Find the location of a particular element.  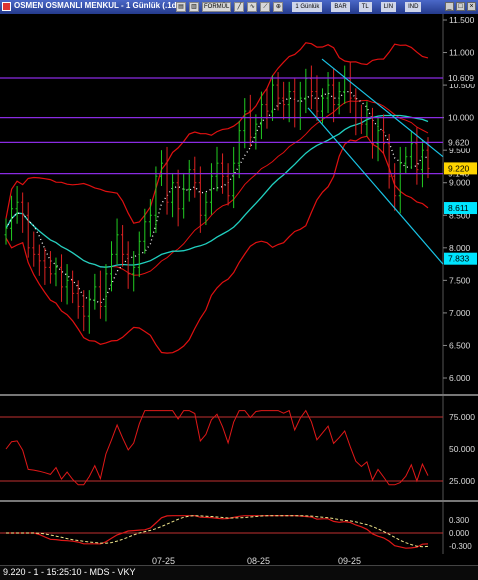

status-bar: 9.220 - 1 - 15:25:10 - MDS - VKY is located at coordinates (239, 572).